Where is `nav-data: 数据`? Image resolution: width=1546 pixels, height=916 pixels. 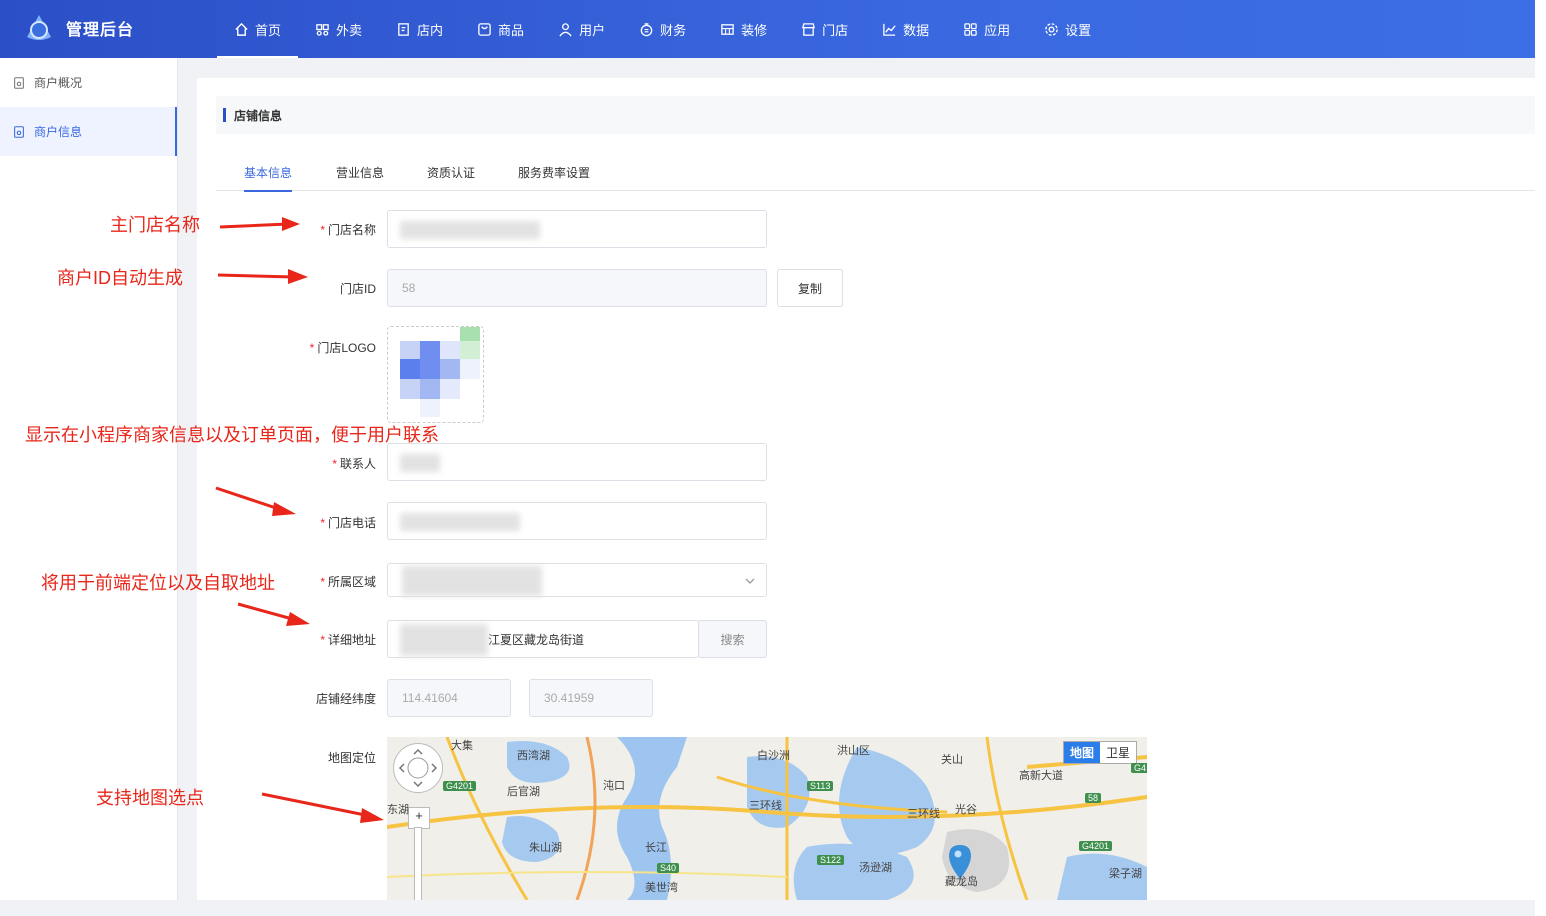
nav-data: 数据 is located at coordinates (905, 29).